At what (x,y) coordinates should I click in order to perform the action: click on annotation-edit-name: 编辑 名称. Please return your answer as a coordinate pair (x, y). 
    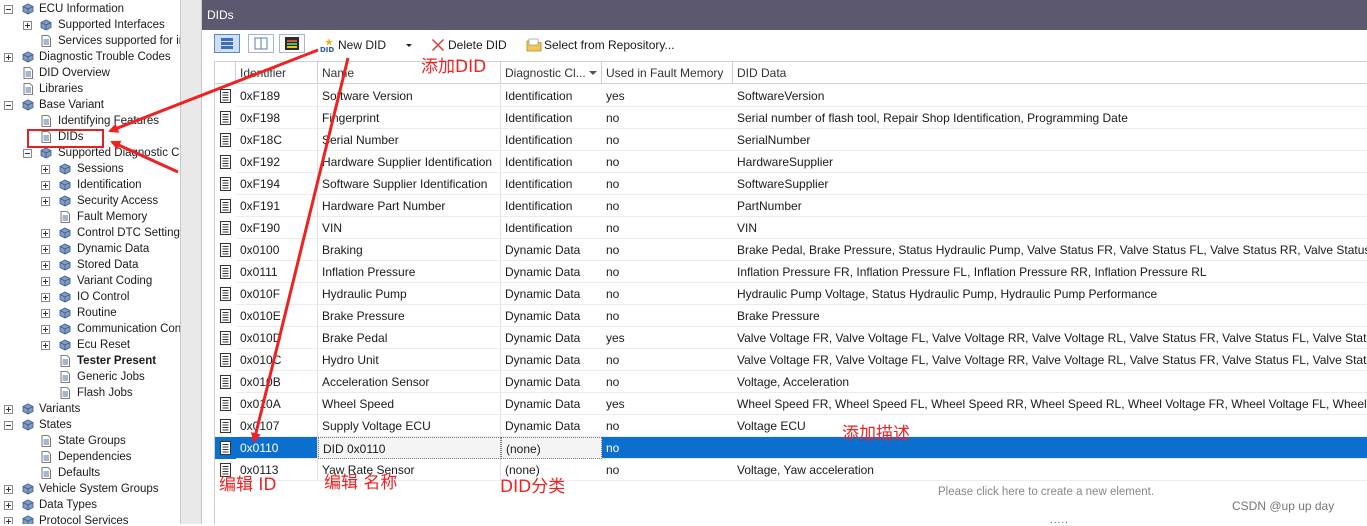
    Looking at the image, I should click on (361, 483).